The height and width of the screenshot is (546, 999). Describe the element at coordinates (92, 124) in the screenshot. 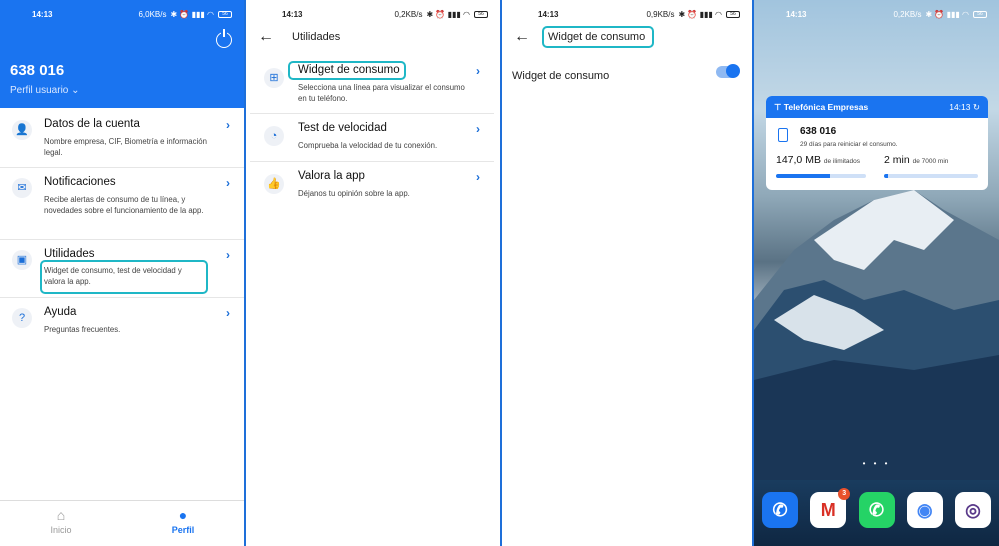

I see `menu-item-title: Datos de la cuenta` at that location.